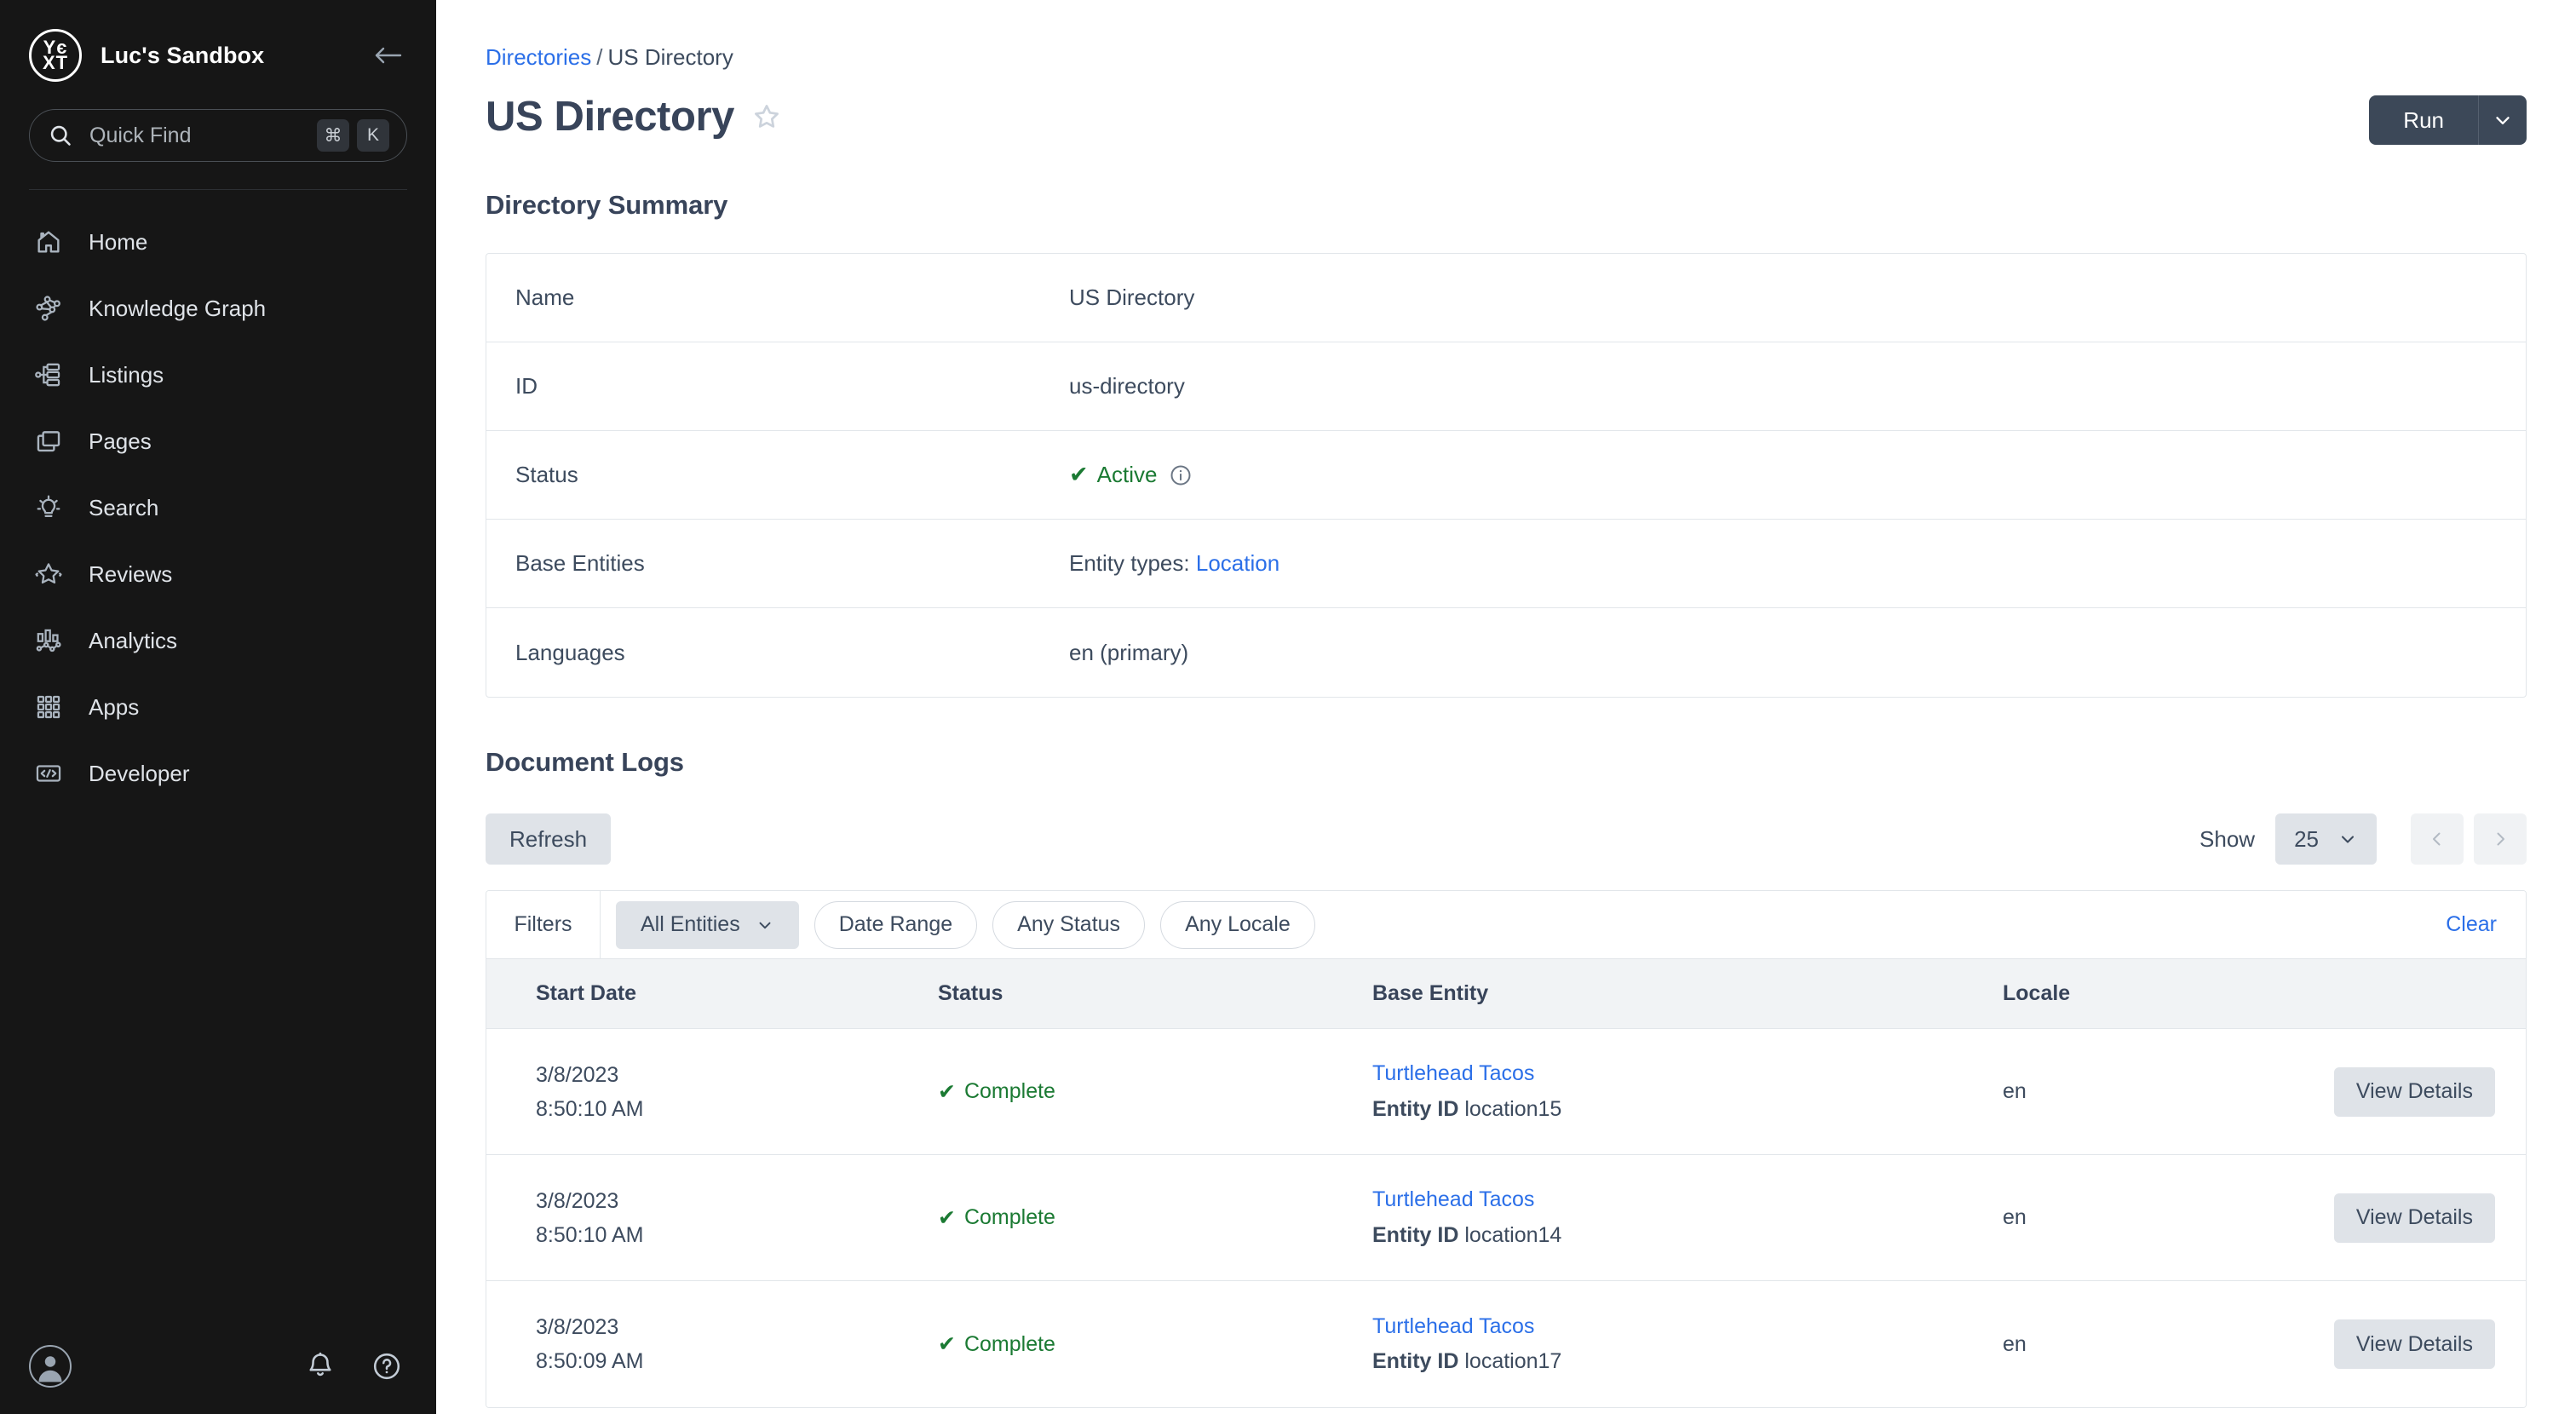 The image size is (2576, 1414). What do you see at coordinates (1238, 924) in the screenshot?
I see `filter-chip-any-locale: Any Locale` at bounding box center [1238, 924].